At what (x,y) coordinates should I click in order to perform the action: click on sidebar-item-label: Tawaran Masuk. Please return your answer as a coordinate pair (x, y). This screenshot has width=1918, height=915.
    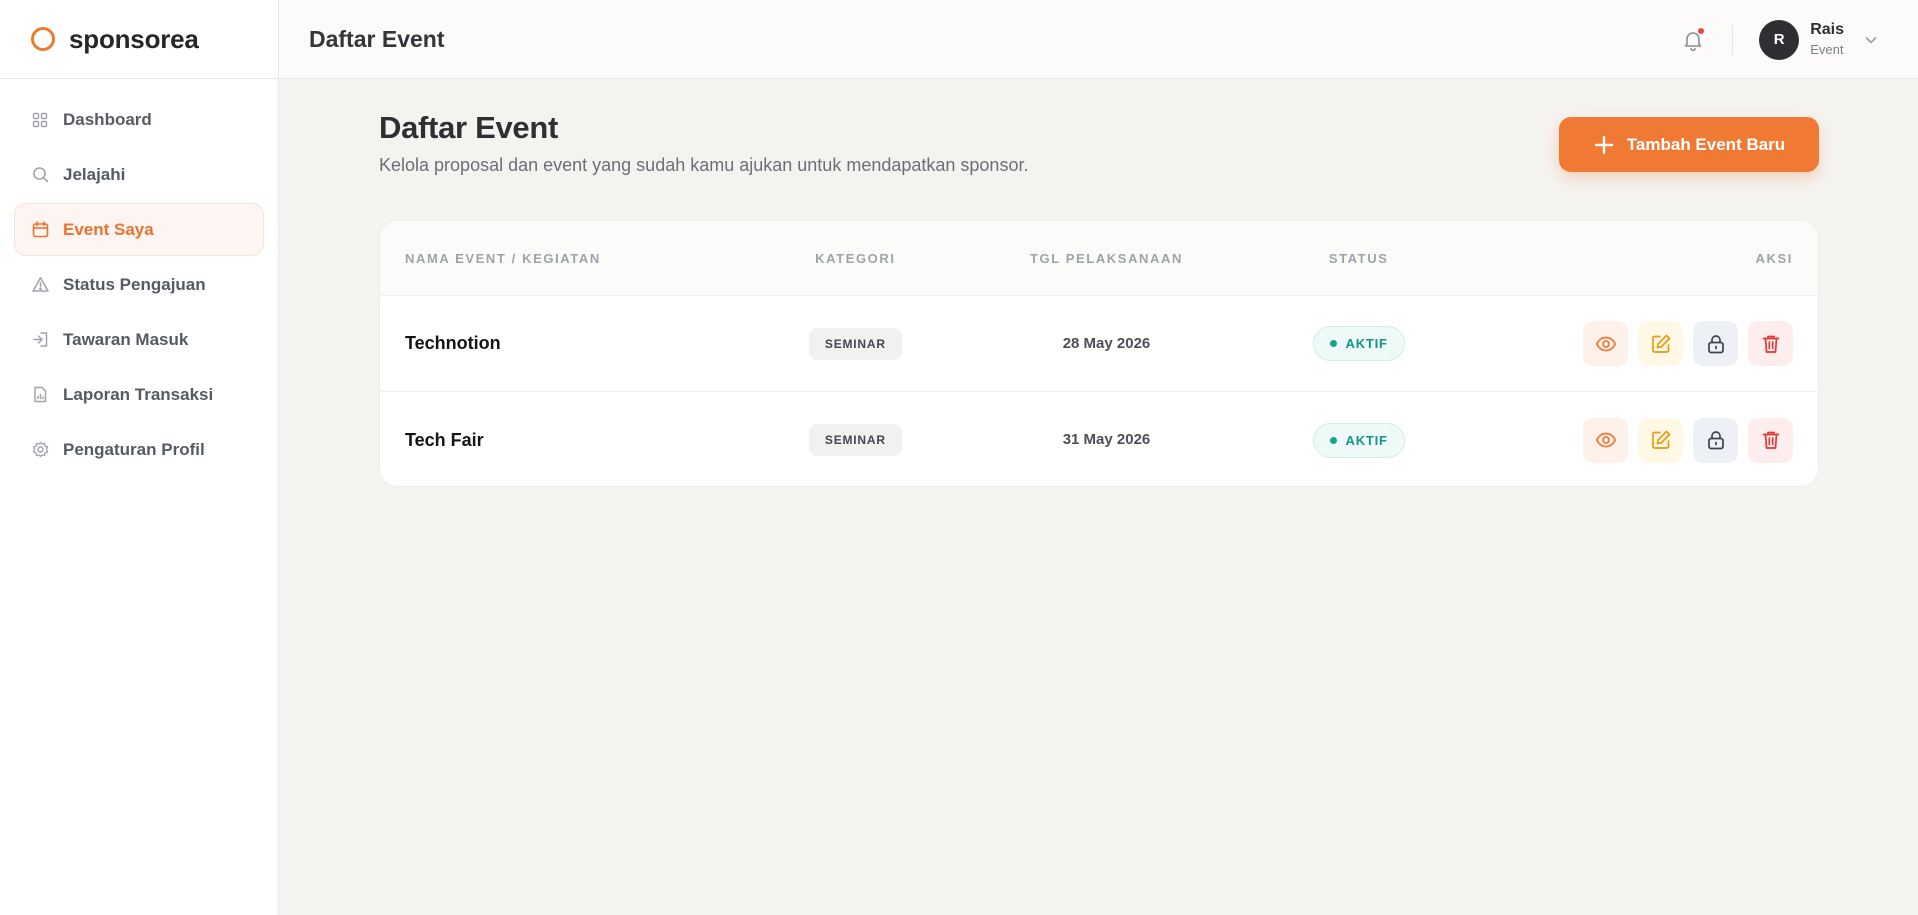
    Looking at the image, I should click on (126, 339).